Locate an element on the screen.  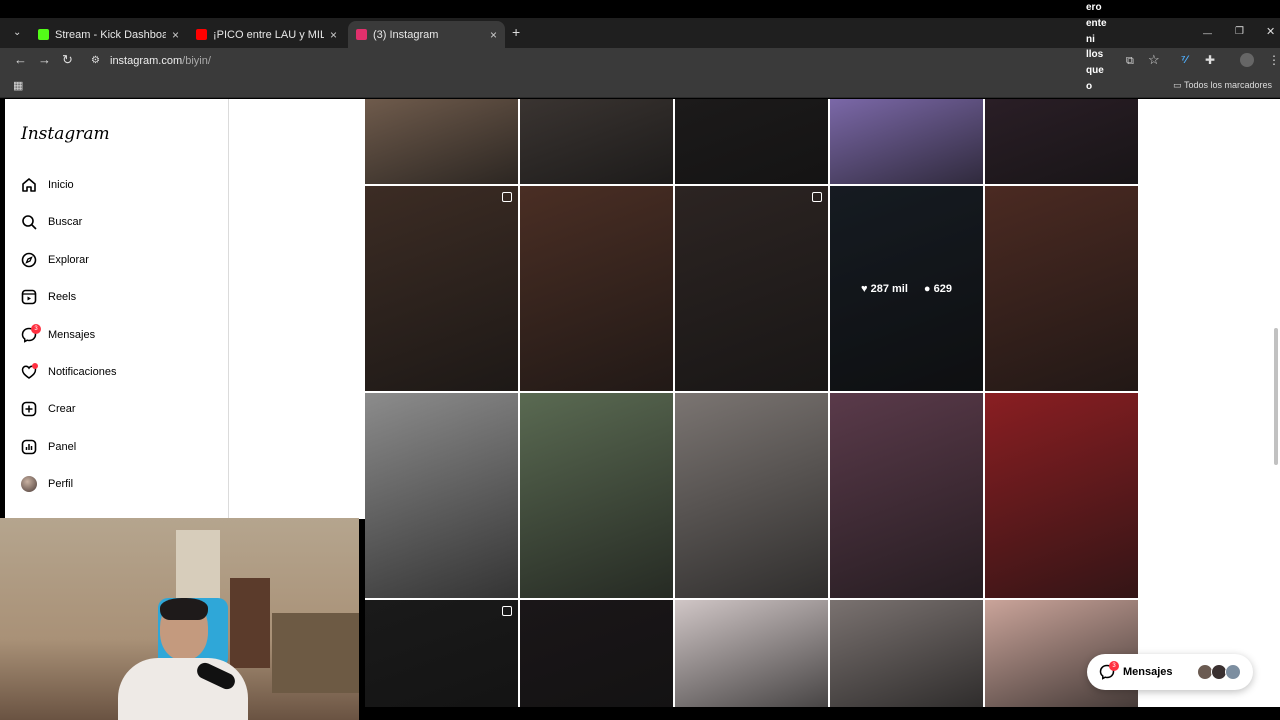
sidebar-item-buscar: Buscar is located at coordinates (51, 222).